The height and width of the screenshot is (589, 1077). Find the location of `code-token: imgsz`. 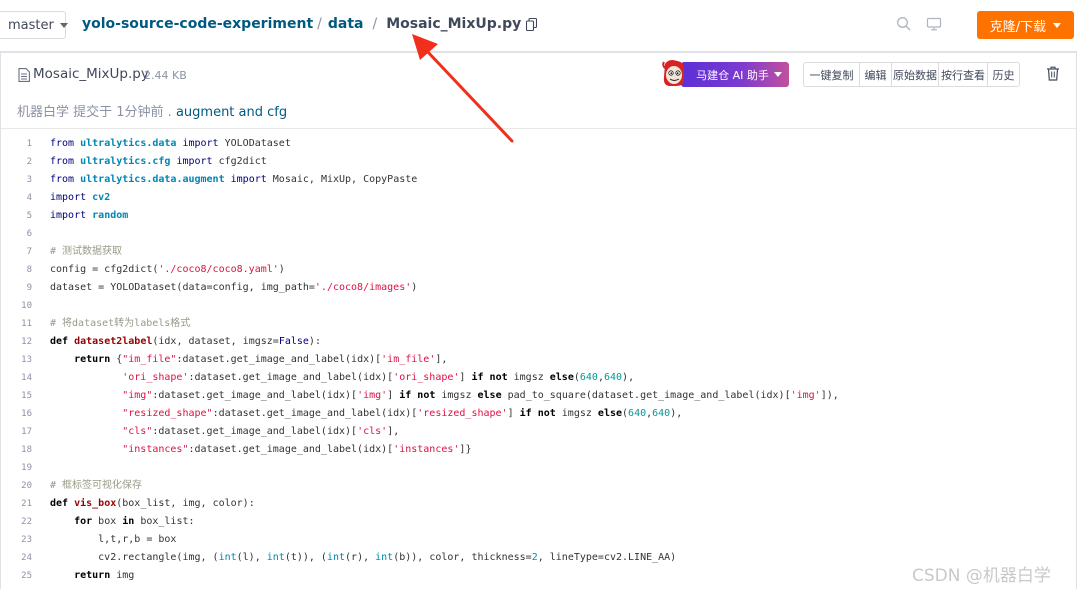

code-token: imgsz is located at coordinates (576, 413).